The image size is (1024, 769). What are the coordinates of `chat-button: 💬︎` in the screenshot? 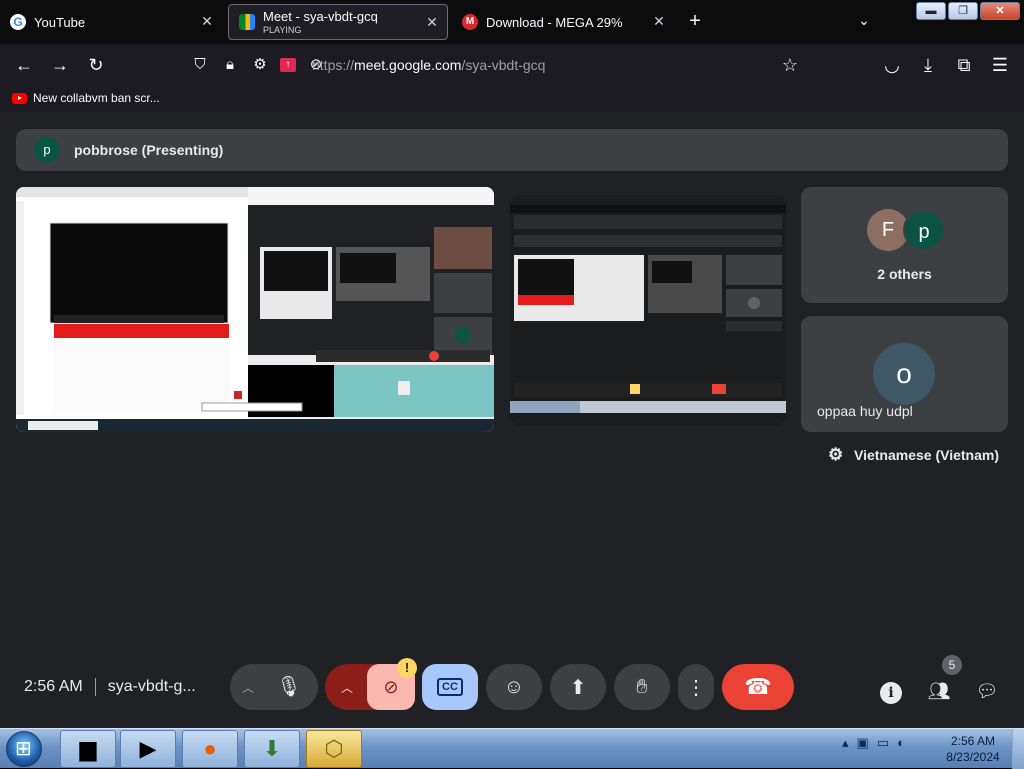 It's located at (987, 691).